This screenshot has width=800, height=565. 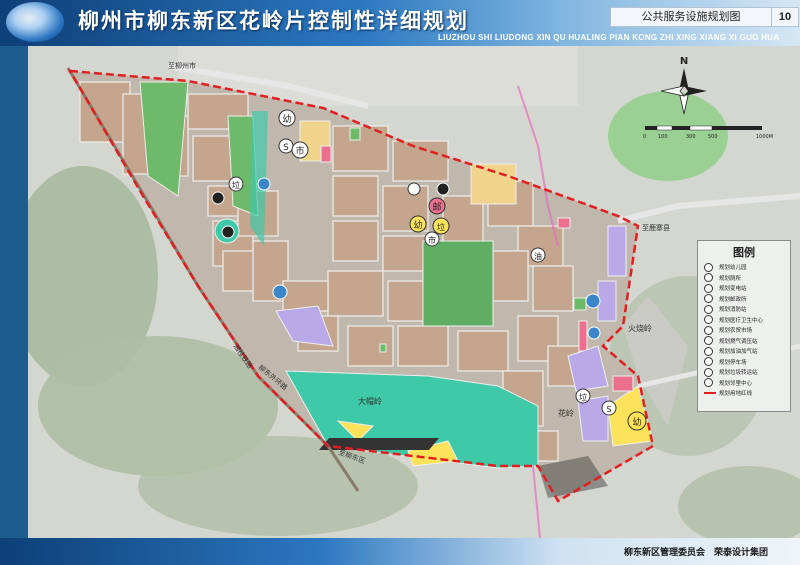 I want to click on sports-marker-label: S, so click(x=286, y=148).